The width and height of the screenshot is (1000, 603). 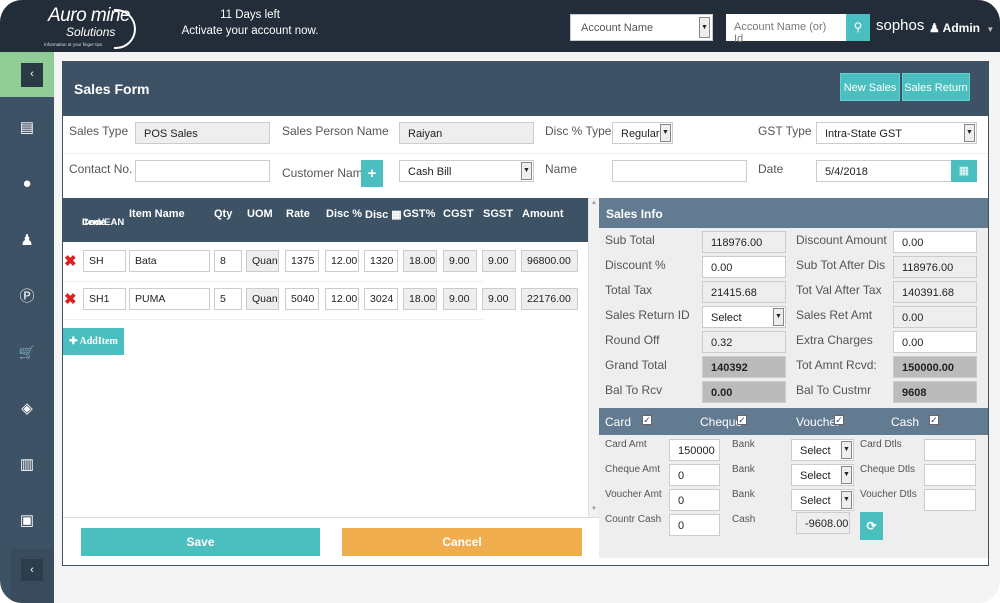 What do you see at coordinates (742, 420) in the screenshot?
I see `cheque-checkbox: ✓` at bounding box center [742, 420].